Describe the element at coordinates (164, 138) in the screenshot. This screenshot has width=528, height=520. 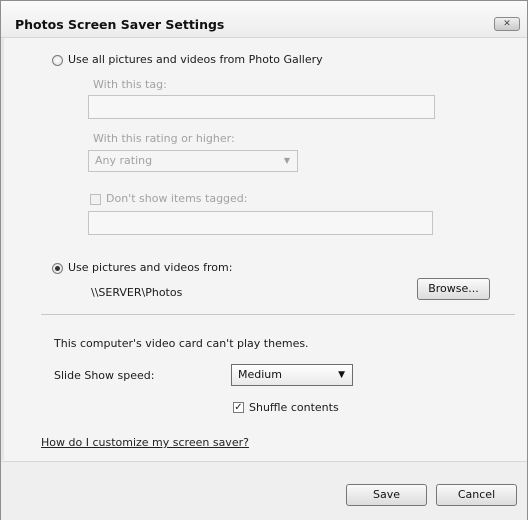
I see `rating-label: With this rating or higher:` at that location.